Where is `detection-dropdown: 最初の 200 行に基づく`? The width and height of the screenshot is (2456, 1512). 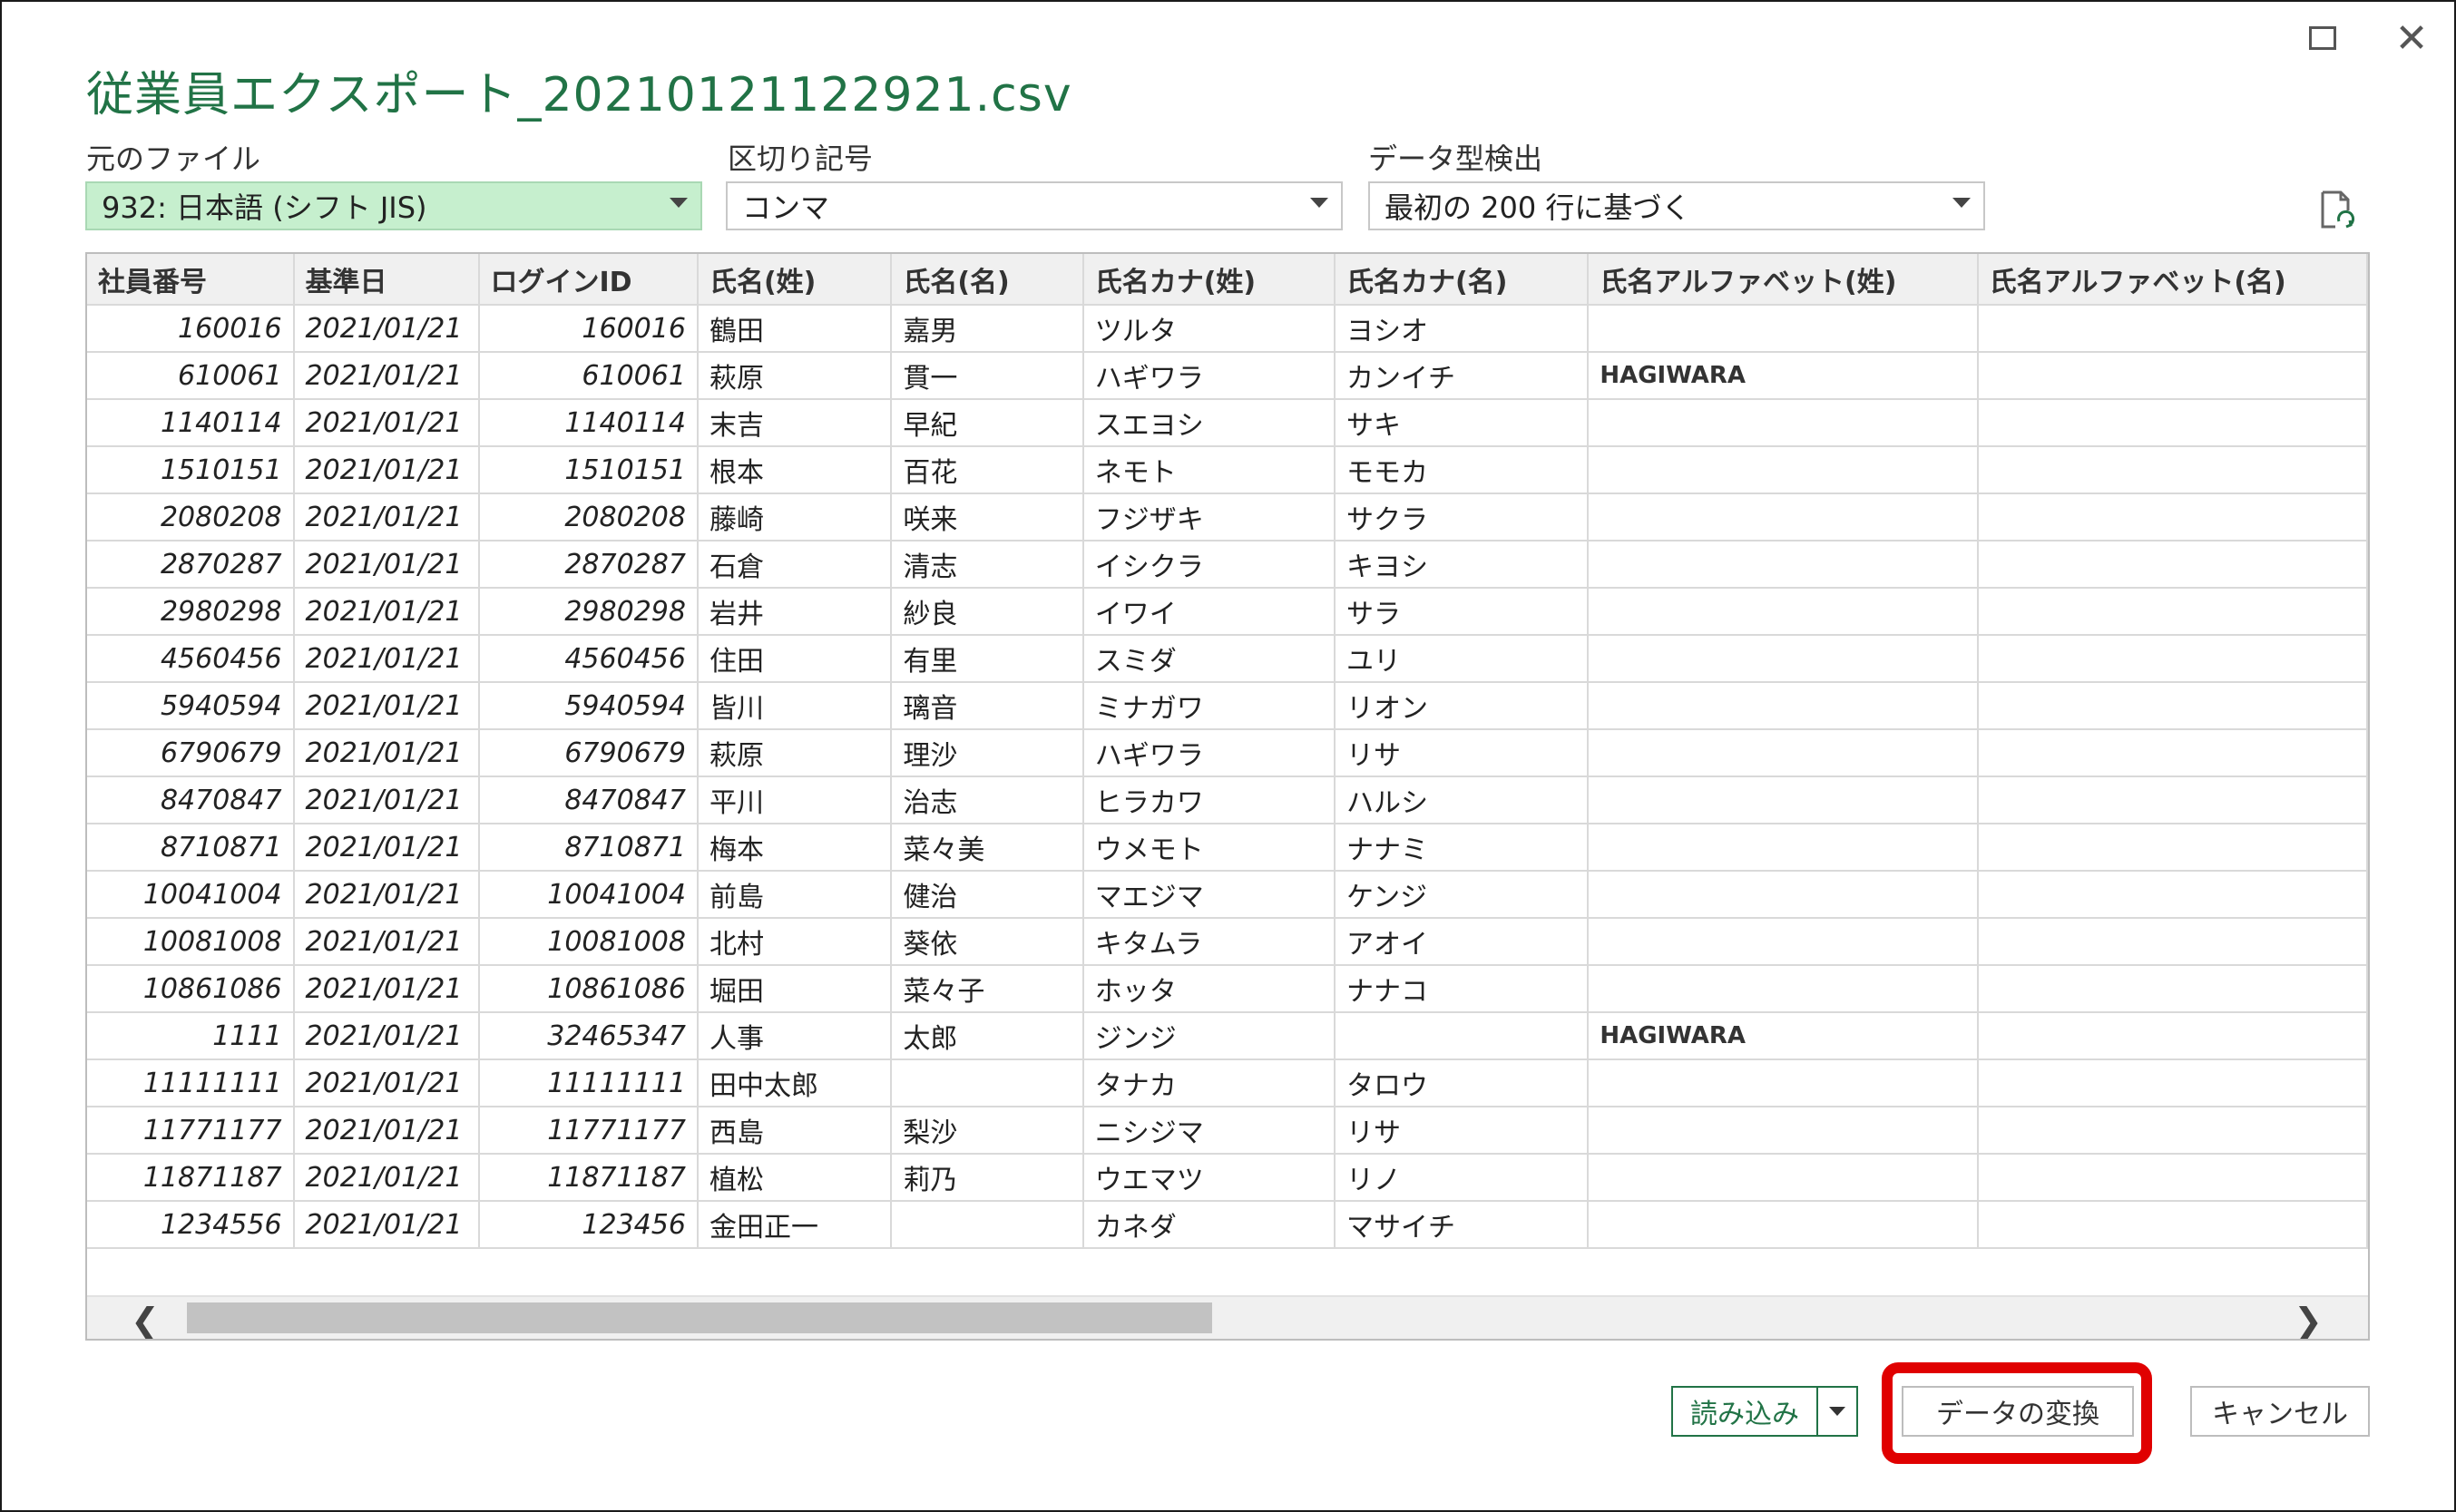 detection-dropdown: 最初の 200 行に基づく is located at coordinates (1676, 205).